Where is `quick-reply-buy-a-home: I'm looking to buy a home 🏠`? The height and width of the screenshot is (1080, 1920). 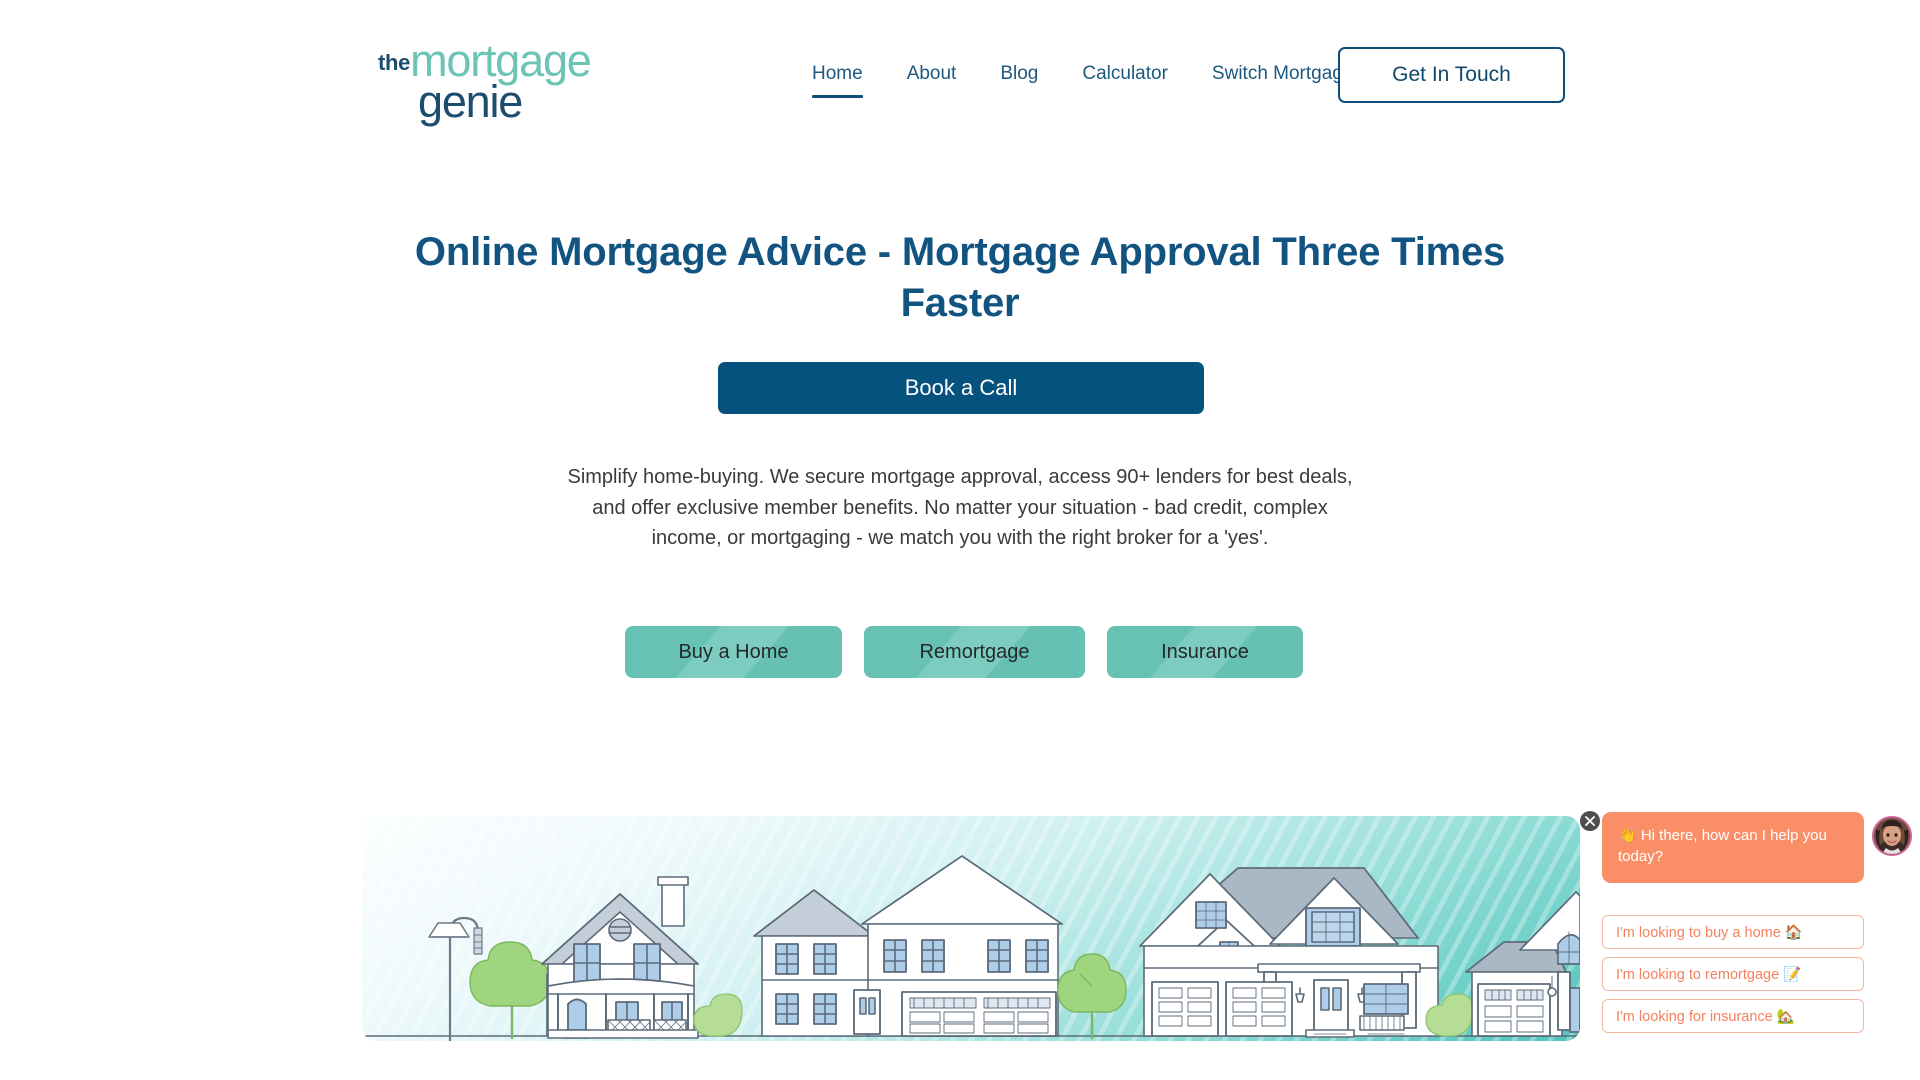
quick-reply-buy-a-home: I'm looking to buy a home 🏠 is located at coordinates (1733, 932).